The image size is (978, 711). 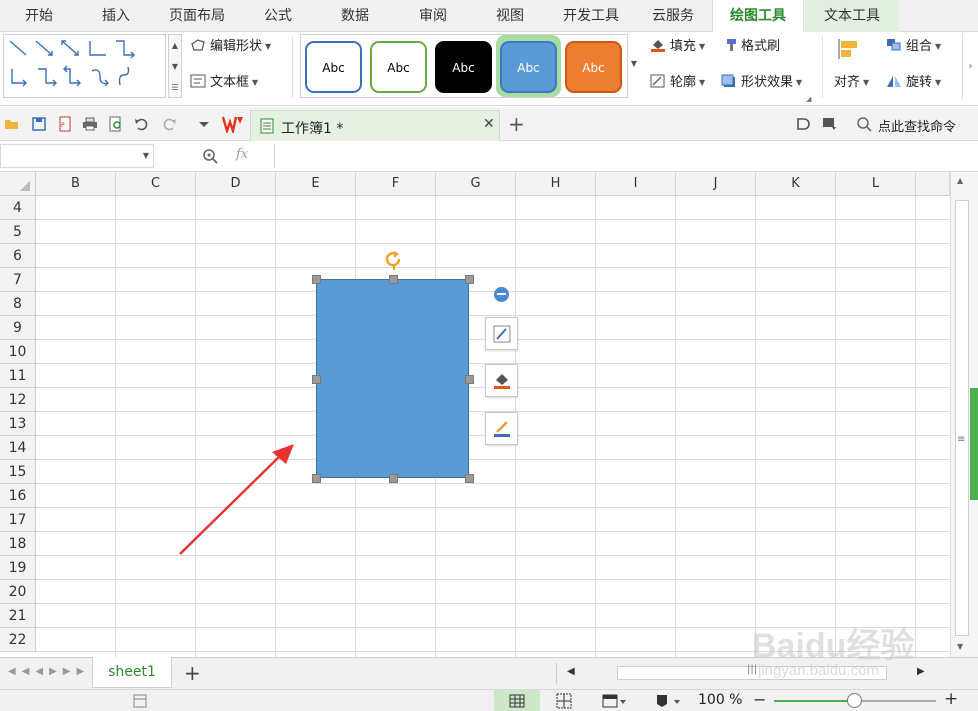 I want to click on insert-function-icon: fx, so click(x=242, y=154).